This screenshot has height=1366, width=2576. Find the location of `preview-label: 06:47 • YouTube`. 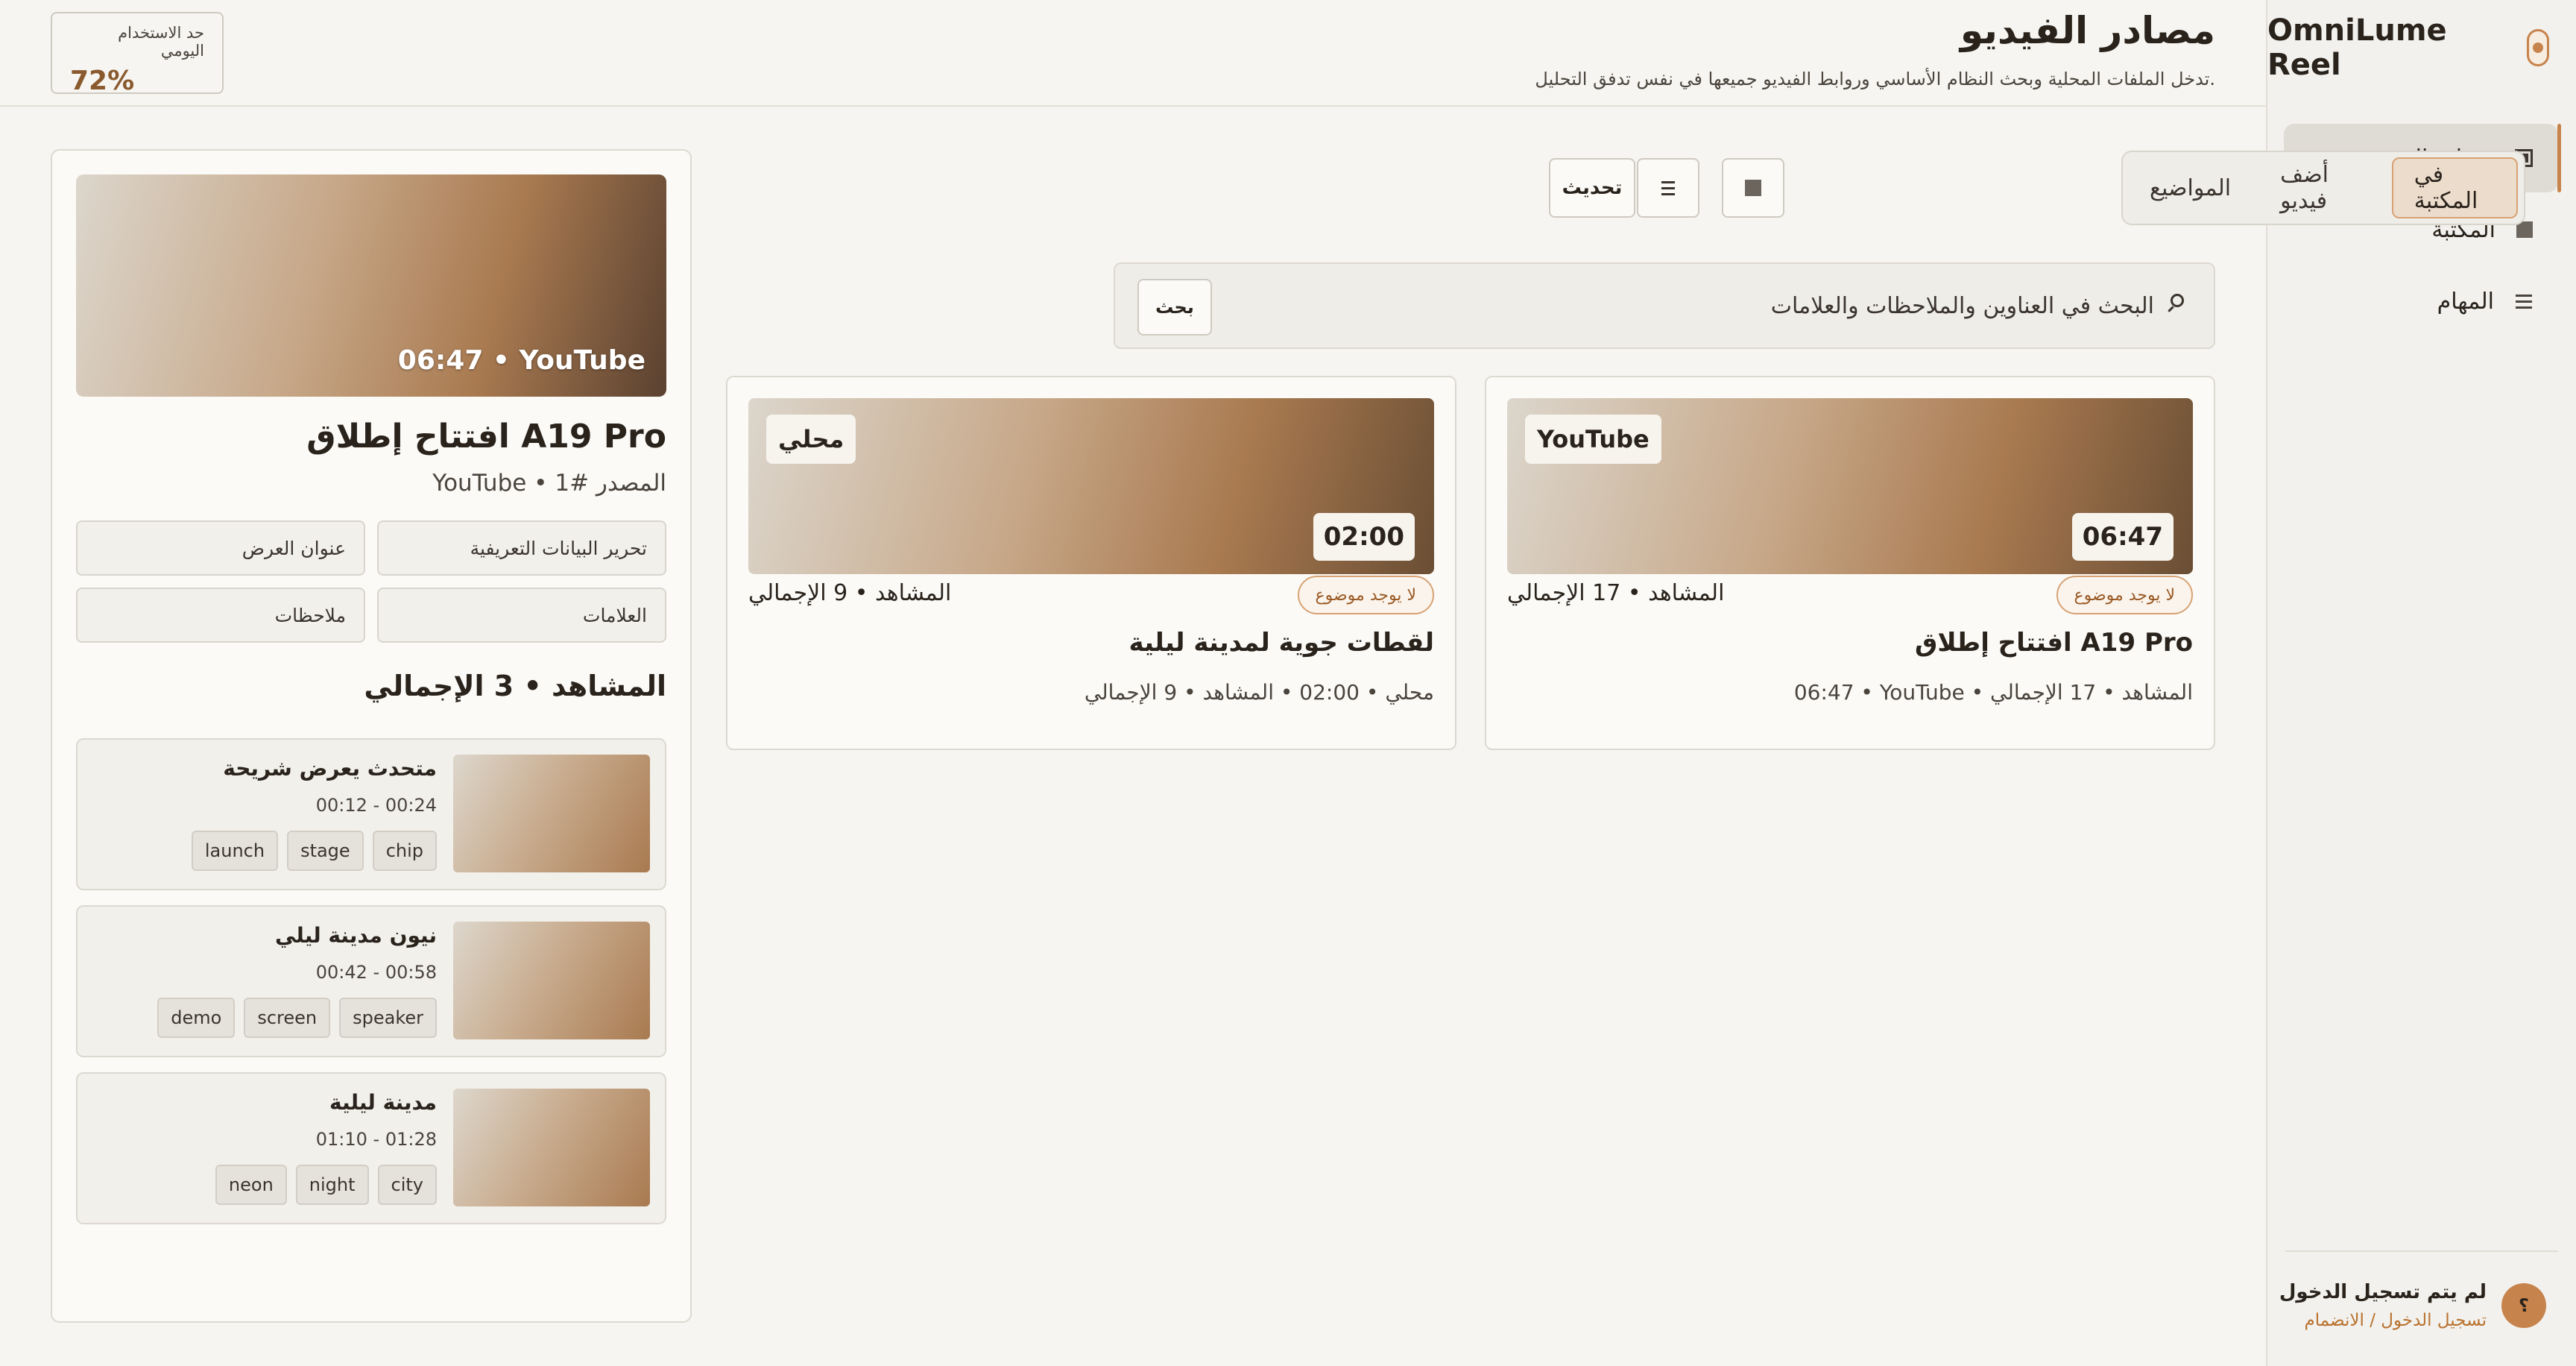

preview-label: 06:47 • YouTube is located at coordinates (521, 360).